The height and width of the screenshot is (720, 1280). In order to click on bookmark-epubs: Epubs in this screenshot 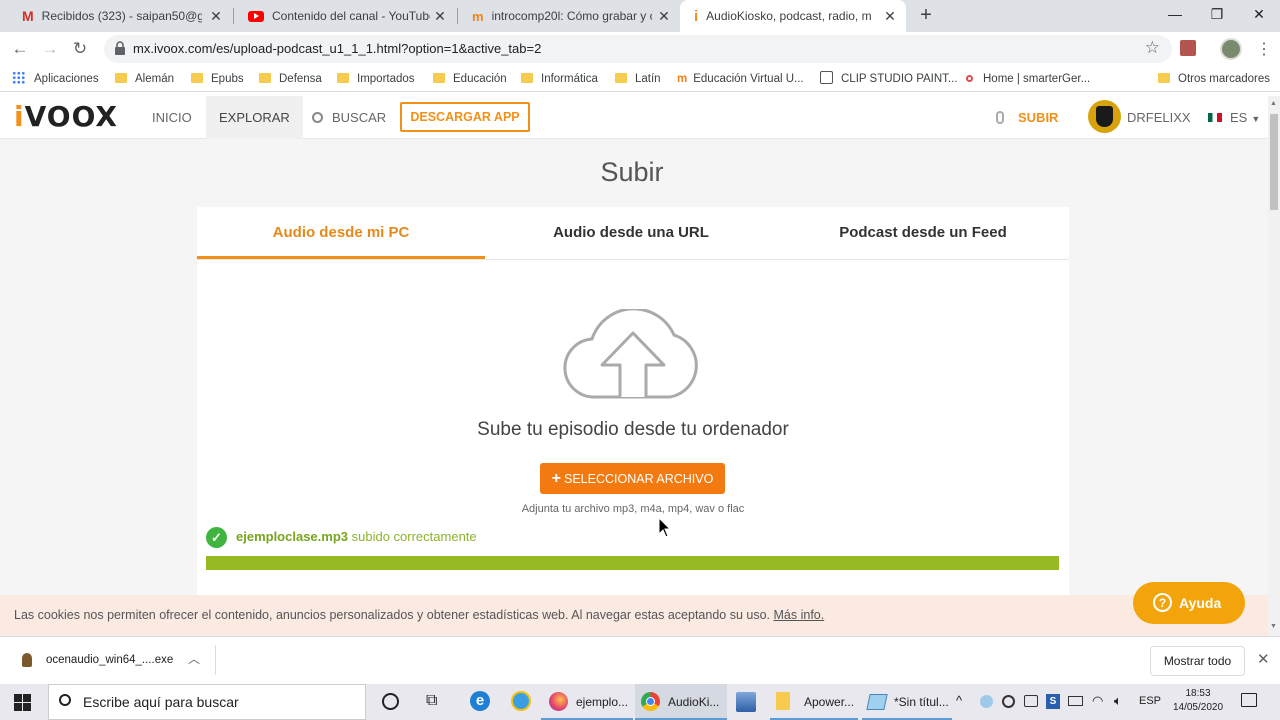, I will do `click(217, 79)`.